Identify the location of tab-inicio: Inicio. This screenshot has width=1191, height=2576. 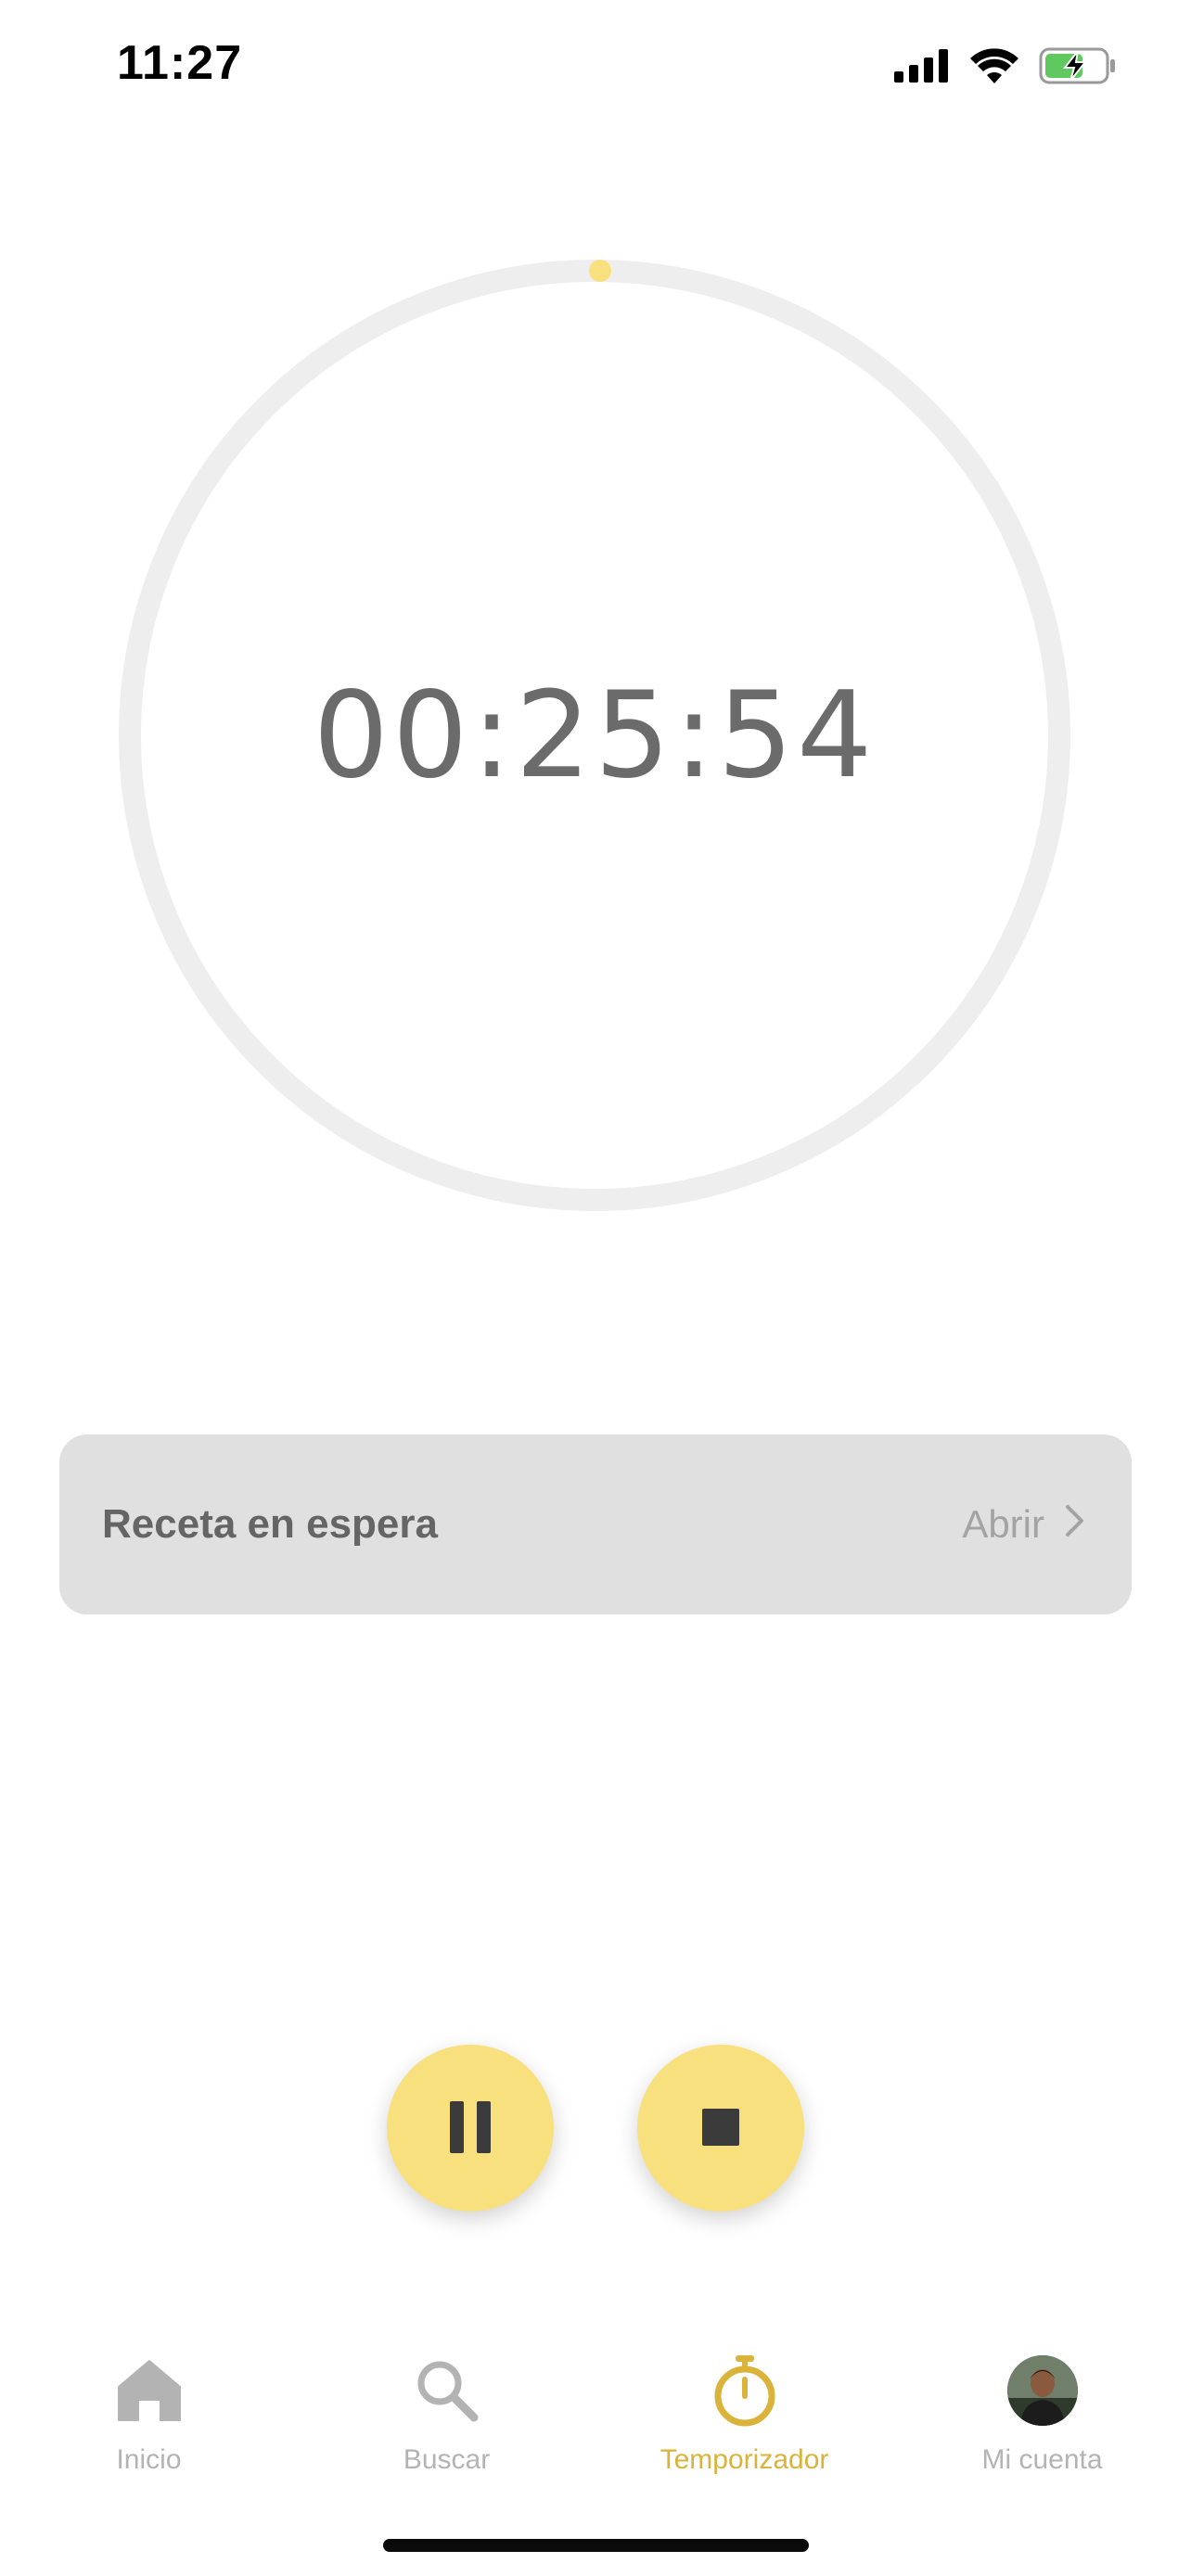
(149, 2411).